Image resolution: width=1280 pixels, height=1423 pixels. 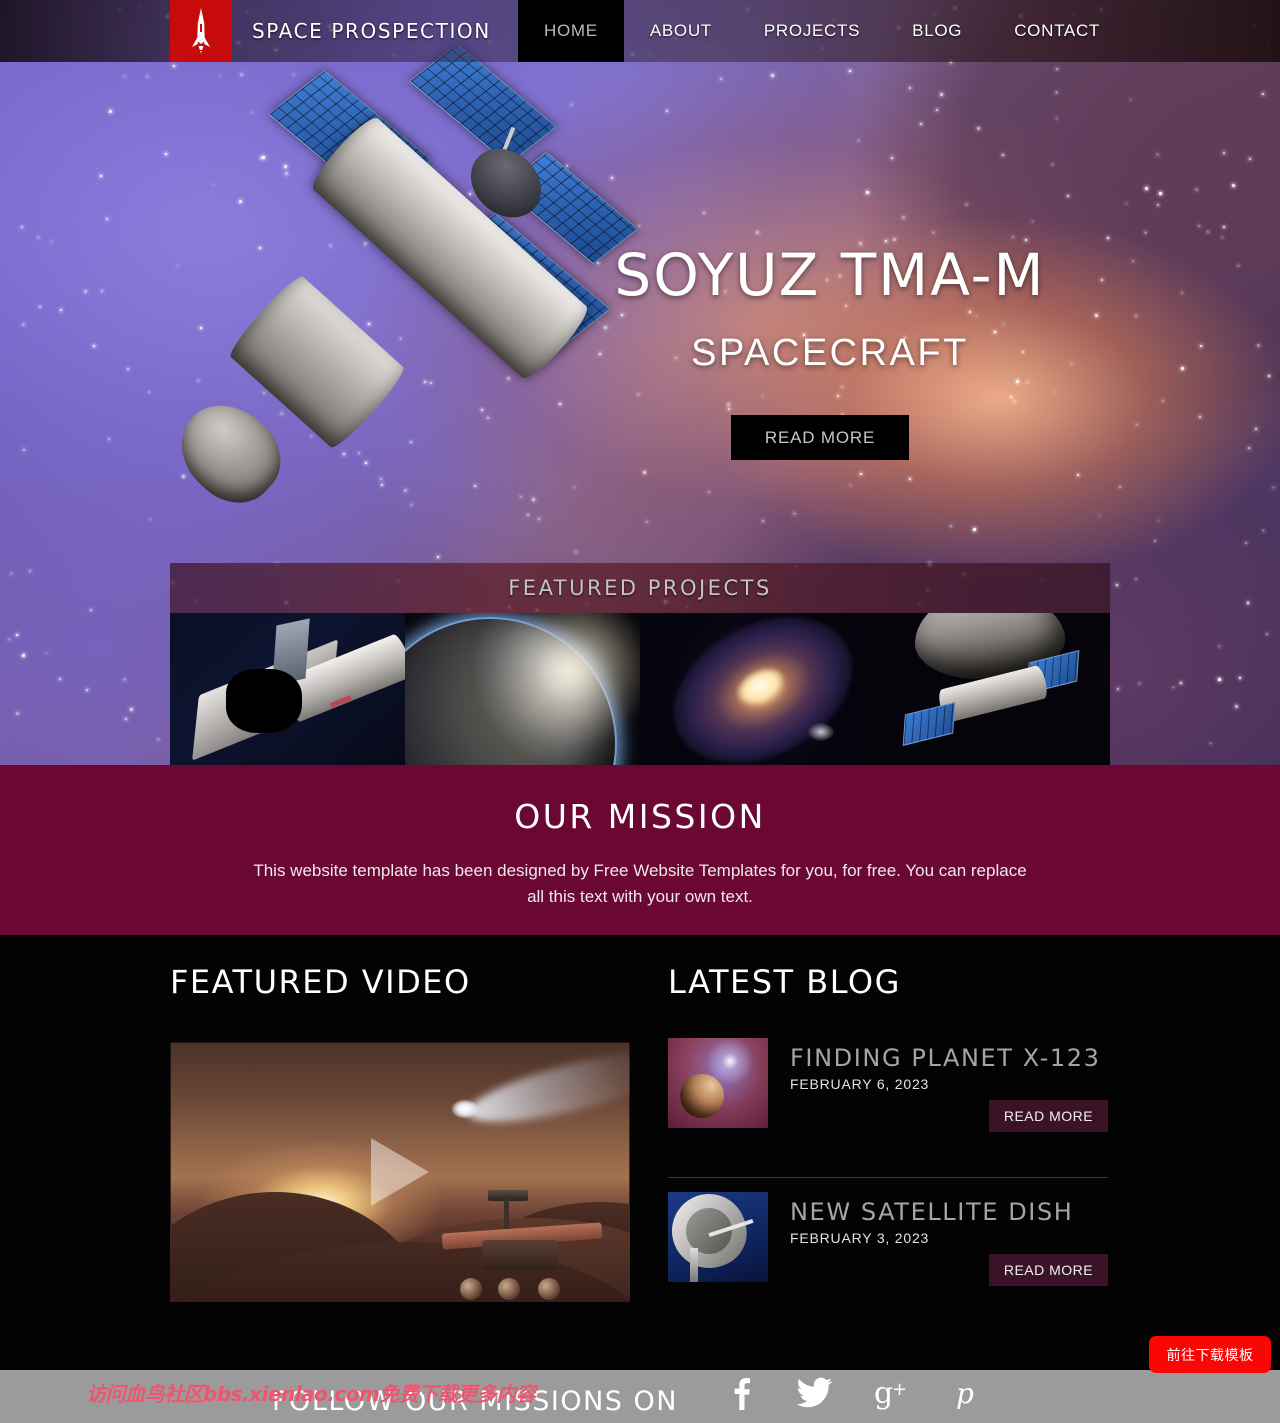 What do you see at coordinates (230, 453) in the screenshot?
I see `engine-nozzle` at bounding box center [230, 453].